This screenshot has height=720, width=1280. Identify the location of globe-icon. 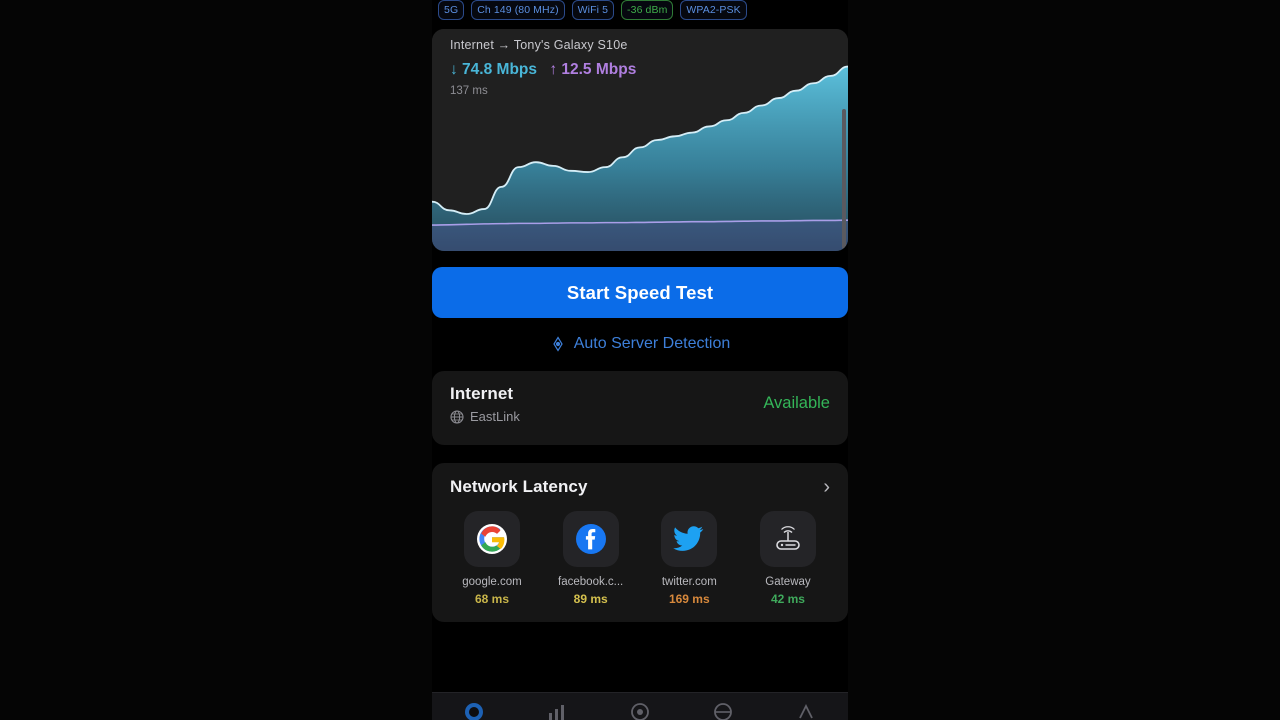
(457, 416).